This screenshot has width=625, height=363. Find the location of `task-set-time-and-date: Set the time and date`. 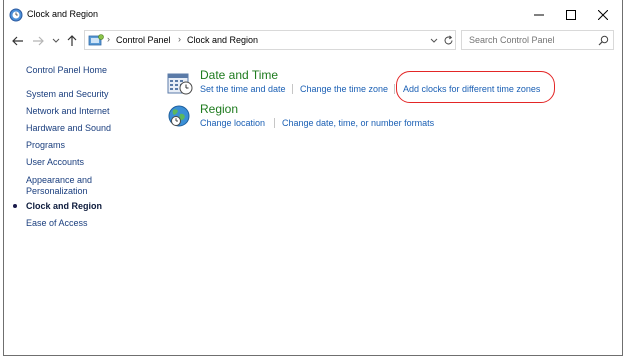

task-set-time-and-date: Set the time and date is located at coordinates (243, 89).